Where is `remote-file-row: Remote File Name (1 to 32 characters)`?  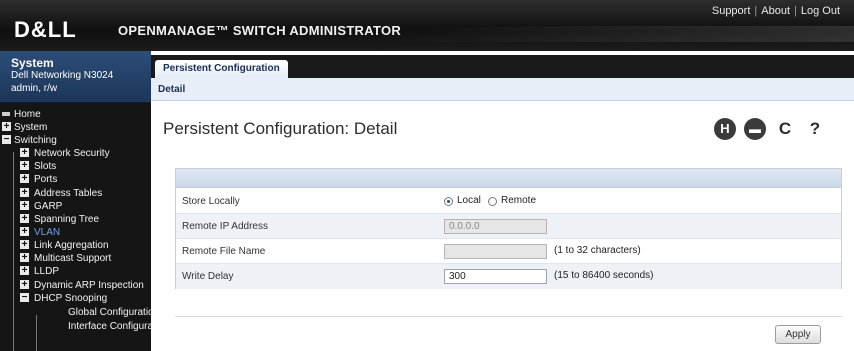 remote-file-row: Remote File Name (1 to 32 characters) is located at coordinates (508, 251).